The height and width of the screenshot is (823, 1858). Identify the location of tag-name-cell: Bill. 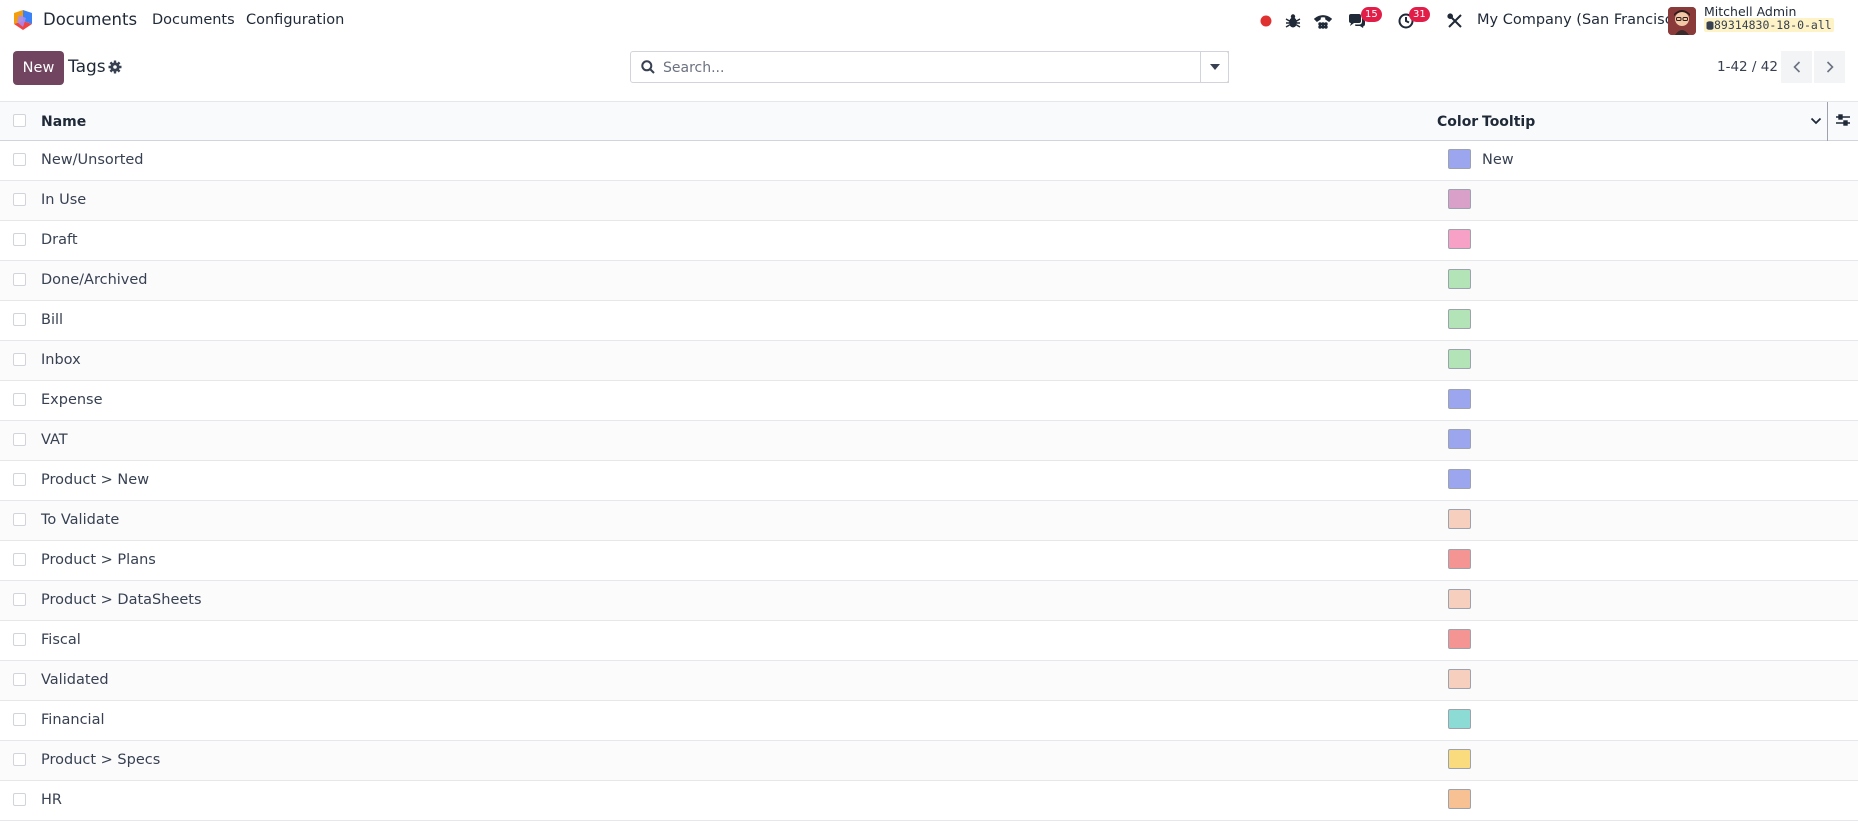
(52, 320).